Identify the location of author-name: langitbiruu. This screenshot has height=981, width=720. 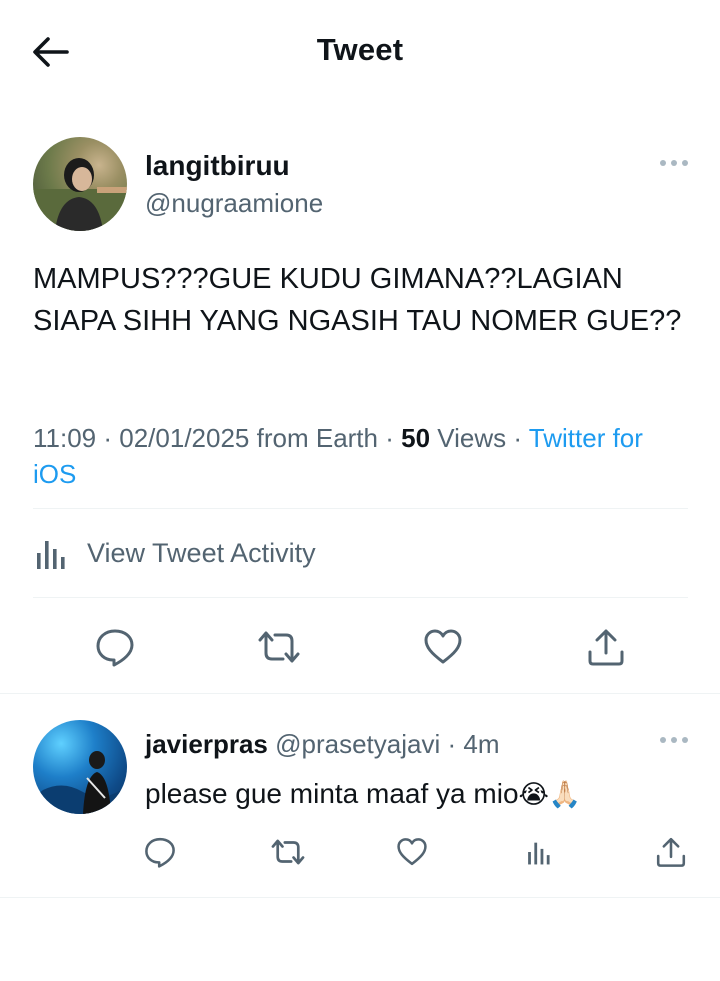
(217, 166).